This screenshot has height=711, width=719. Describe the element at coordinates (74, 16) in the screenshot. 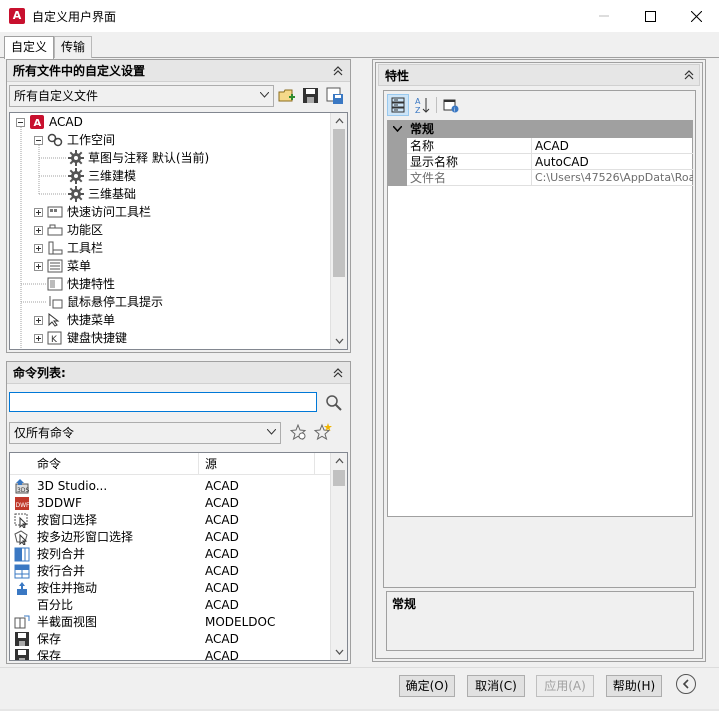

I see `window-title: 自定义用户界面` at that location.